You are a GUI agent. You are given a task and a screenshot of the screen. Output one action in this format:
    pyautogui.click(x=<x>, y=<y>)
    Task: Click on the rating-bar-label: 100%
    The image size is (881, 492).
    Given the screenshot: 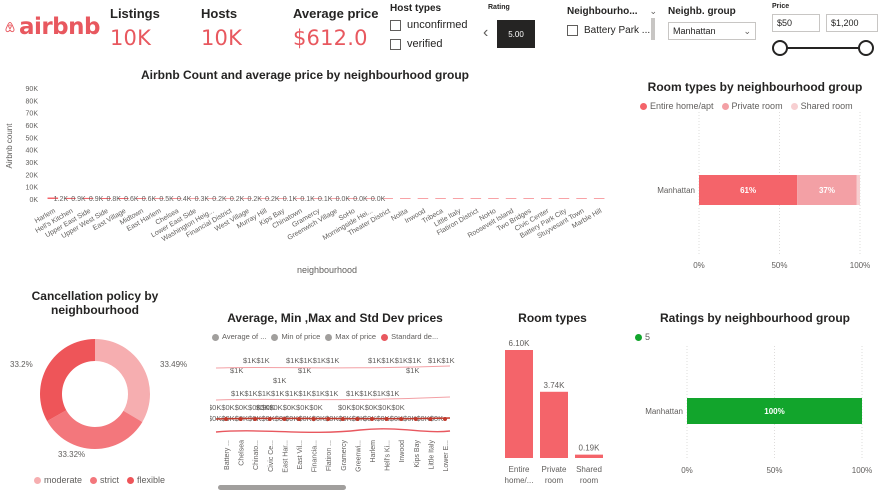 What is the action you would take?
    pyautogui.click(x=774, y=411)
    